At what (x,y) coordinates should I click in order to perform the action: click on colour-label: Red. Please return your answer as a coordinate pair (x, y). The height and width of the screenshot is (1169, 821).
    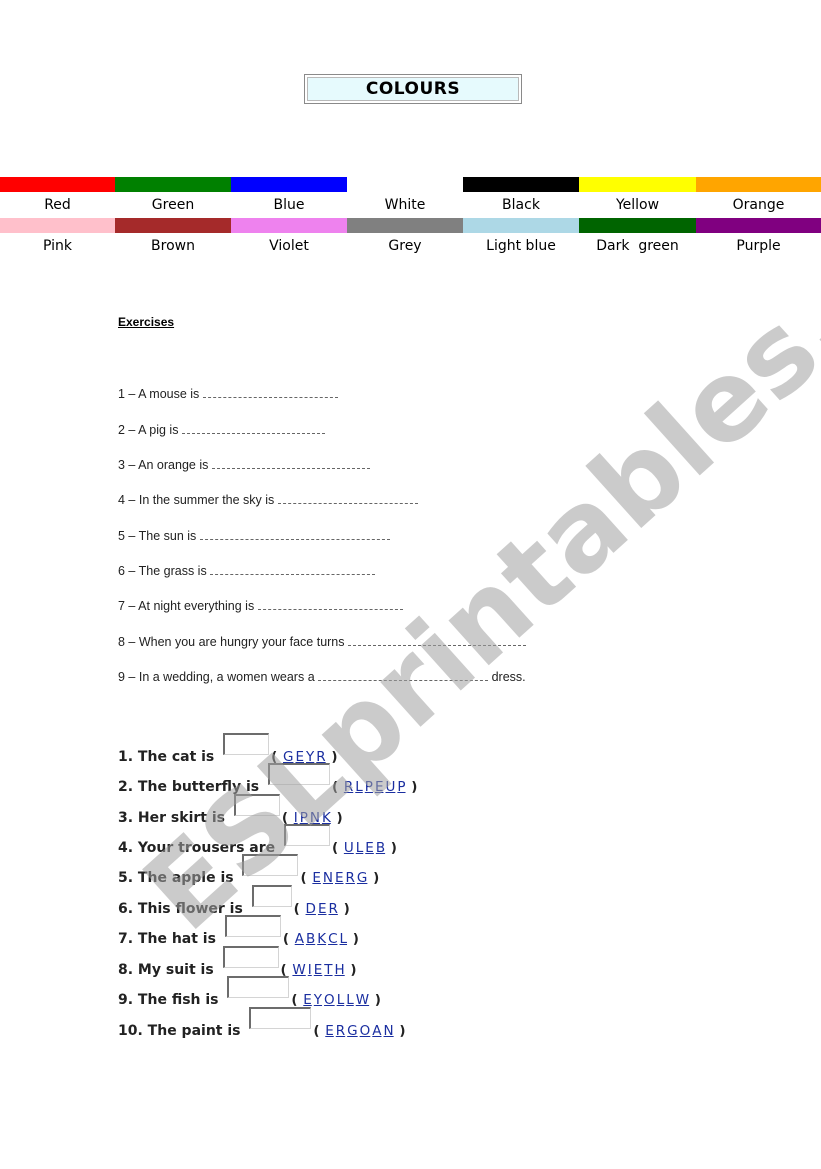
    Looking at the image, I should click on (57, 205).